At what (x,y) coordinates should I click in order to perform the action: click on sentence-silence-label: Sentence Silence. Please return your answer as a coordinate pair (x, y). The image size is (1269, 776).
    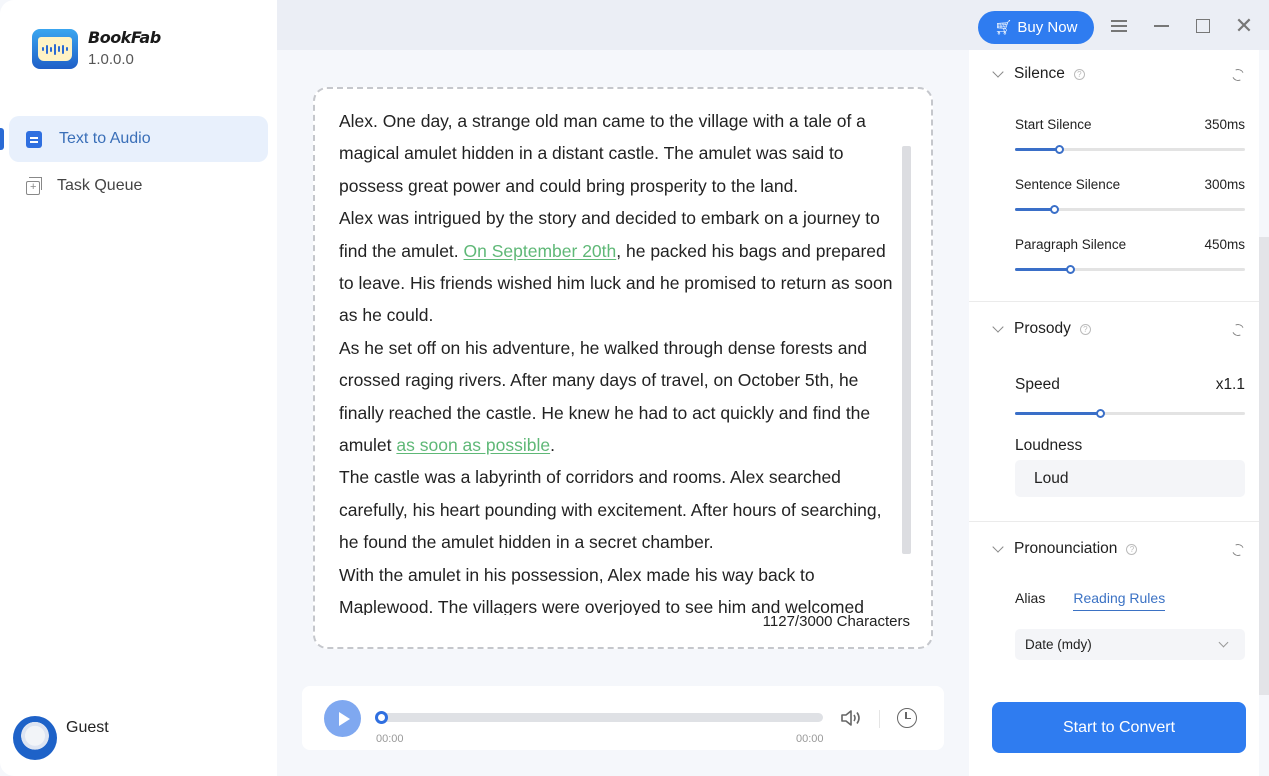
    Looking at the image, I should click on (1068, 184).